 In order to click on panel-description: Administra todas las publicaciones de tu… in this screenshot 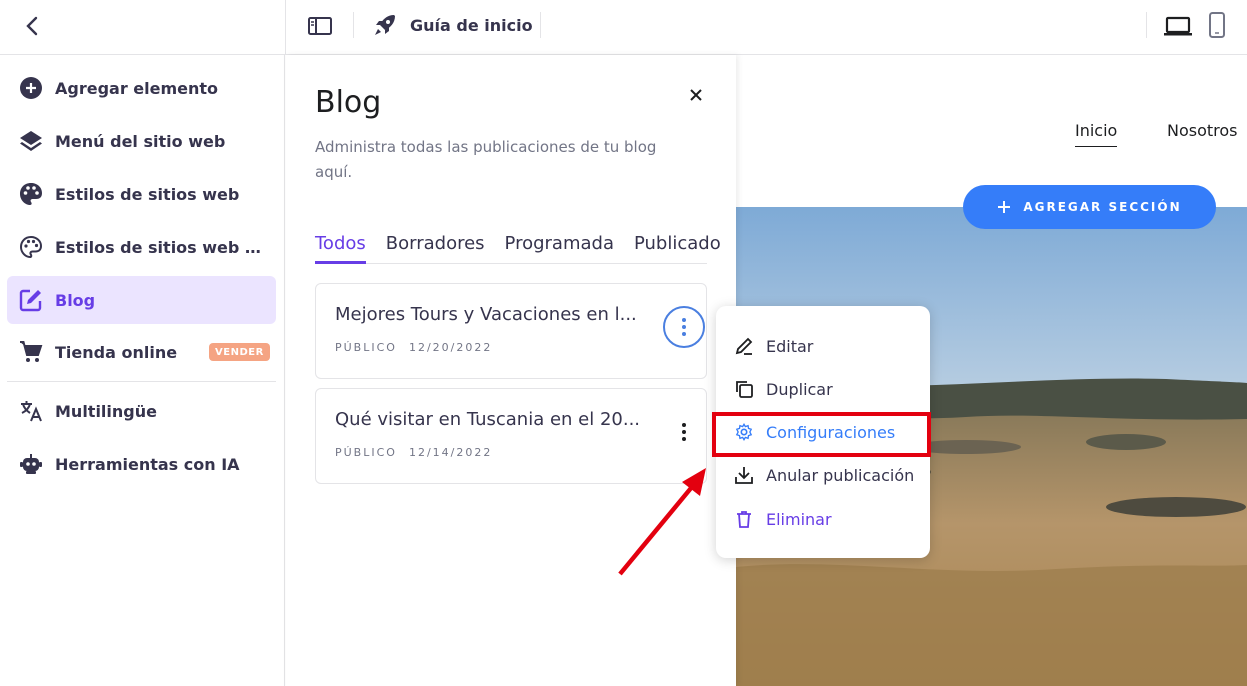, I will do `click(486, 159)`.